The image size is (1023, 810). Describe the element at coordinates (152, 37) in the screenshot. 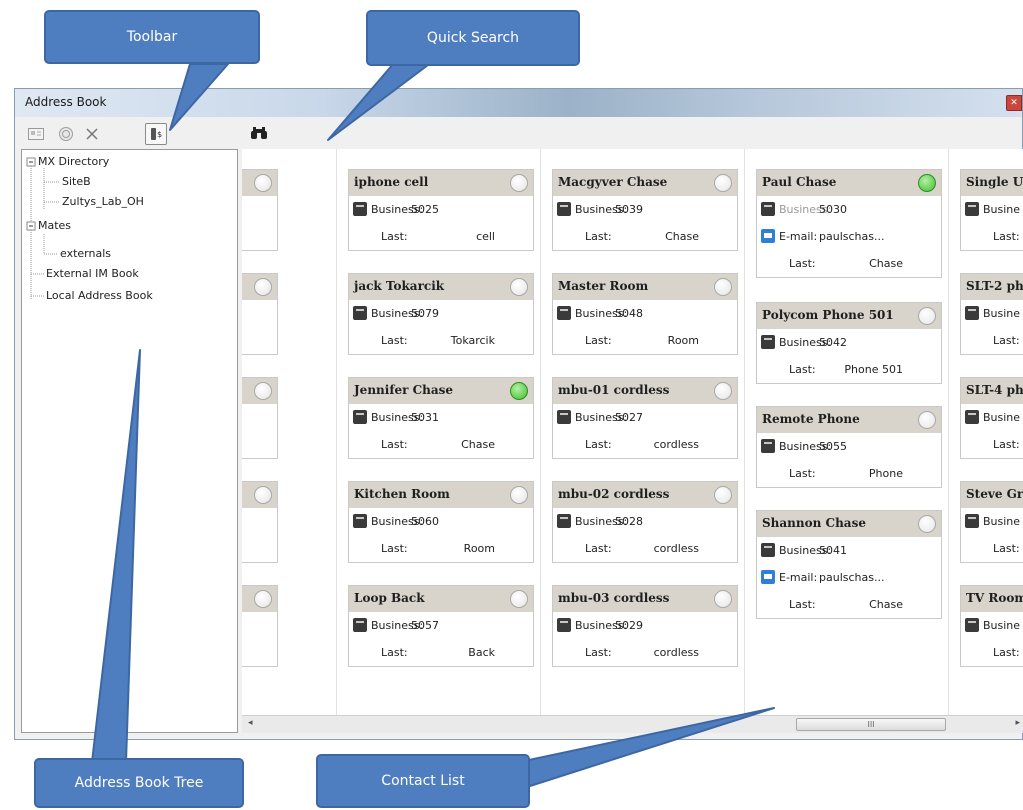

I see `toolbar-callout: Toolbar` at that location.